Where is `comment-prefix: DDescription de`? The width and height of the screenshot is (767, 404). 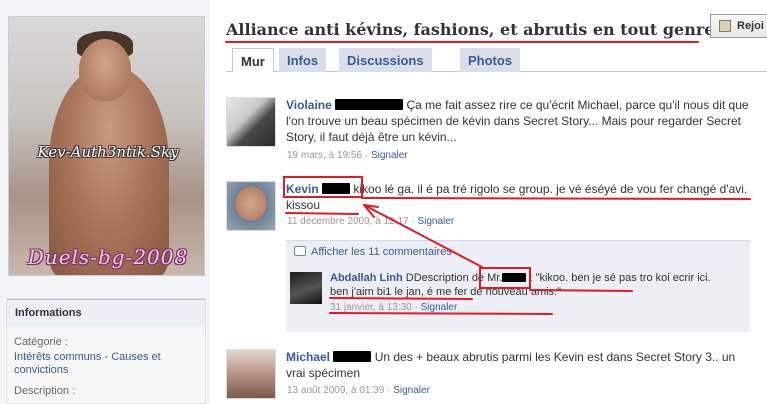 comment-prefix: DDescription de is located at coordinates (445, 278).